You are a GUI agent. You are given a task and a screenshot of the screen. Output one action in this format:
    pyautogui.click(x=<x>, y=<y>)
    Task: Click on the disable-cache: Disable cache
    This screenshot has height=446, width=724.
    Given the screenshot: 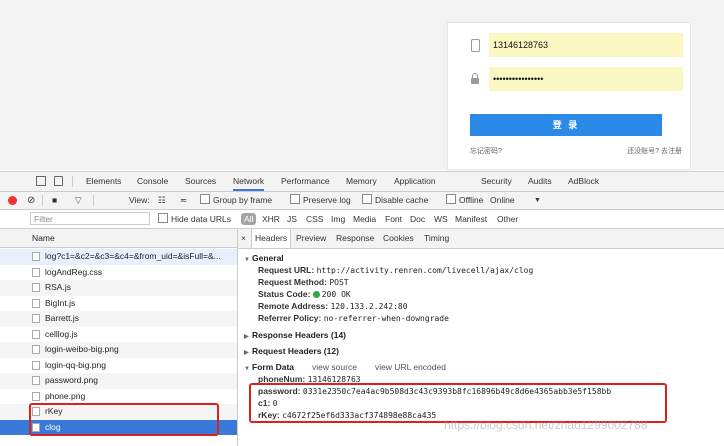 What is the action you would take?
    pyautogui.click(x=395, y=200)
    